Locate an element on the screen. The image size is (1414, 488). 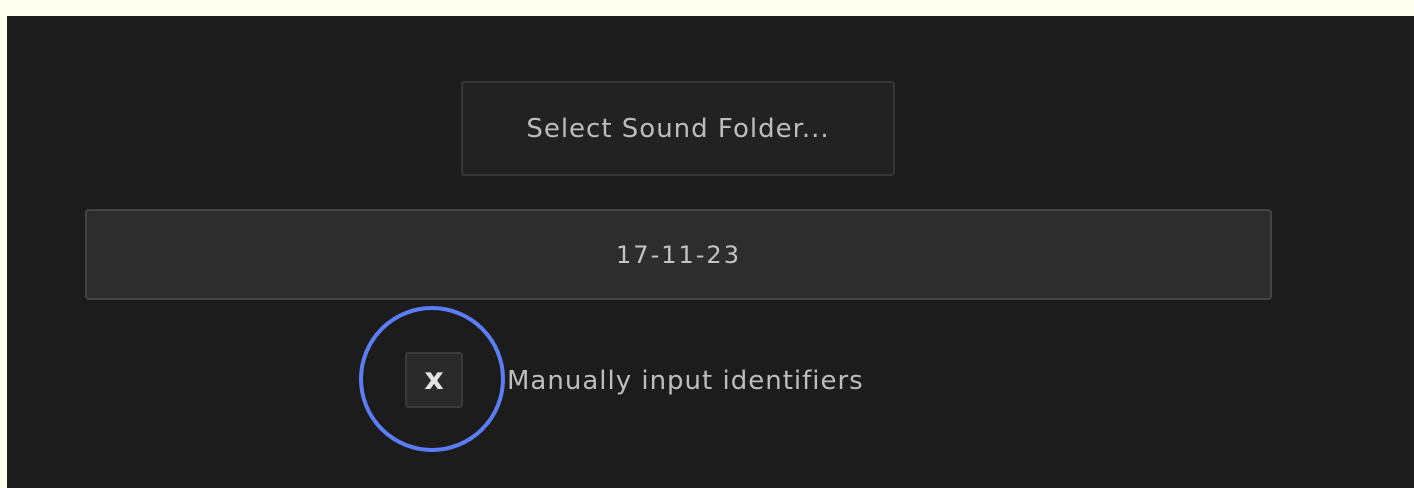
checkmark-x-icon: x is located at coordinates (434, 379).